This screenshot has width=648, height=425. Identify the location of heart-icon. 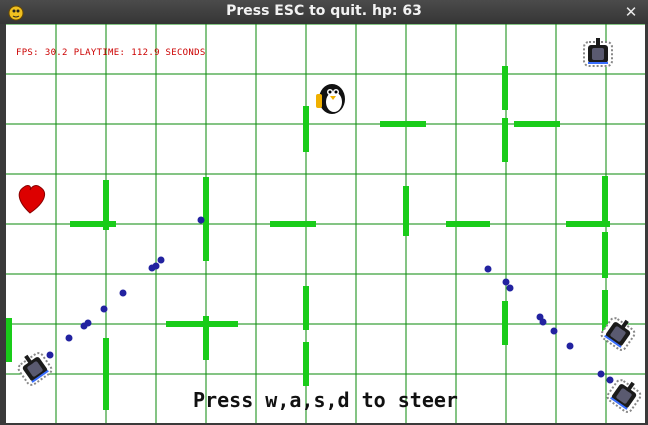
(32, 199).